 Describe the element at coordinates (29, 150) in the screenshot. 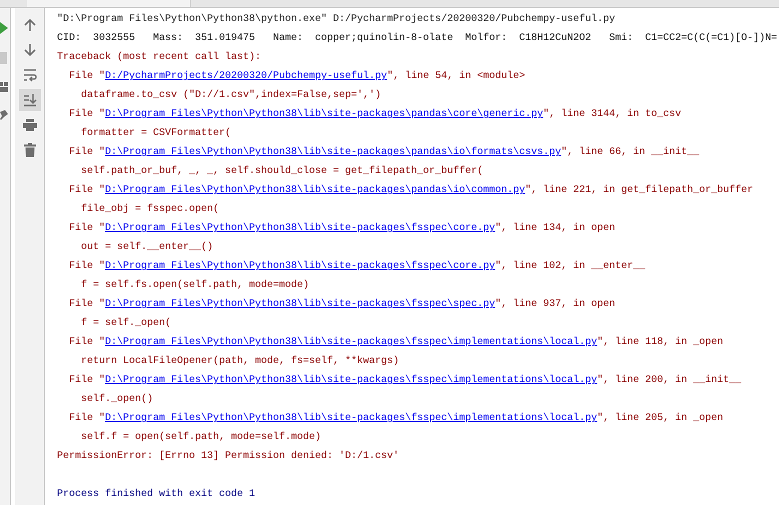

I see `trash-icon` at that location.